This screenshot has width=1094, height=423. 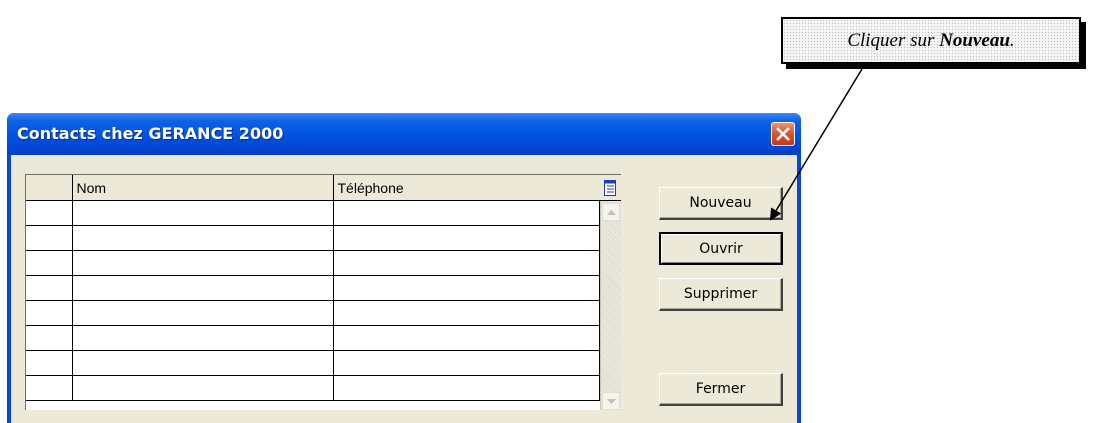 I want to click on close-window-button, so click(x=783, y=134).